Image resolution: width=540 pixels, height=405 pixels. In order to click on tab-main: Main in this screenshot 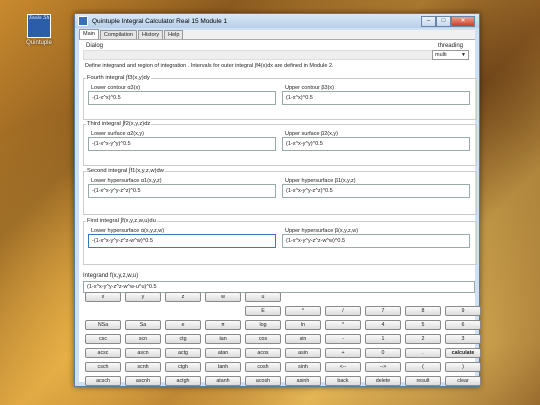, I will do `click(89, 34)`.